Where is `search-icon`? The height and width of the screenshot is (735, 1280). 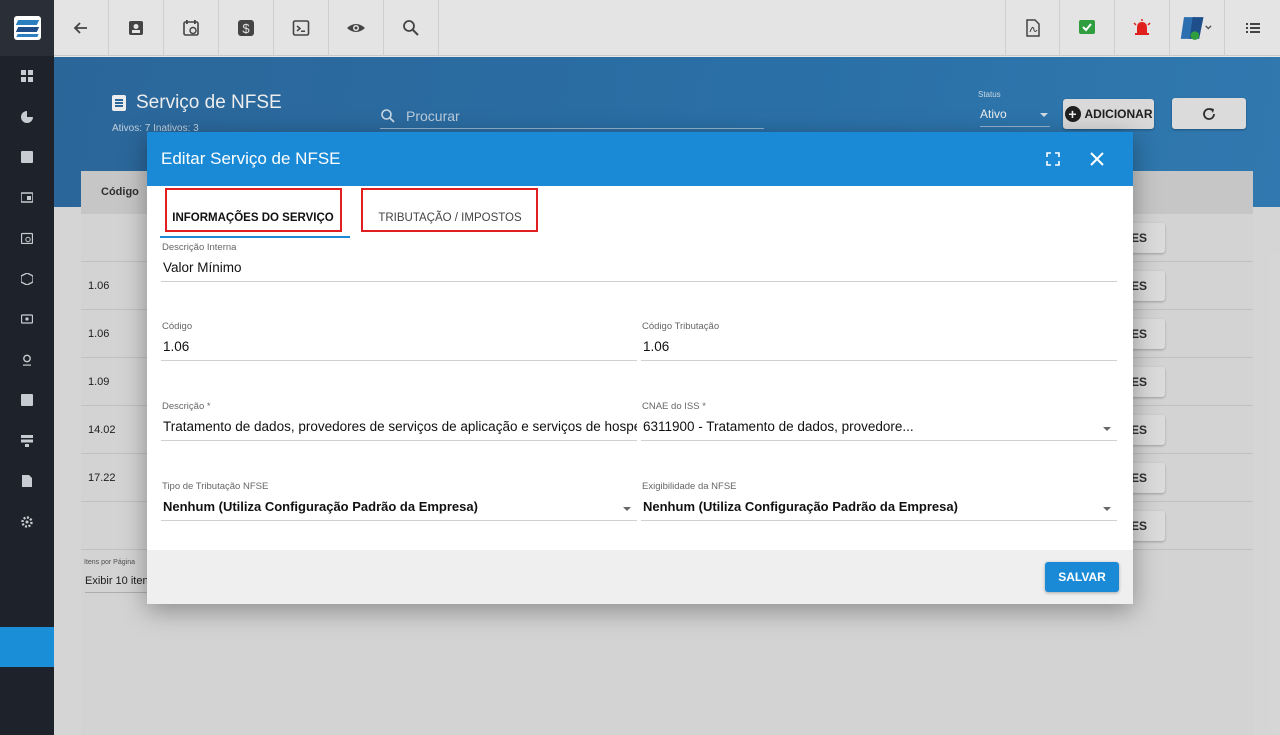 search-icon is located at coordinates (411, 28).